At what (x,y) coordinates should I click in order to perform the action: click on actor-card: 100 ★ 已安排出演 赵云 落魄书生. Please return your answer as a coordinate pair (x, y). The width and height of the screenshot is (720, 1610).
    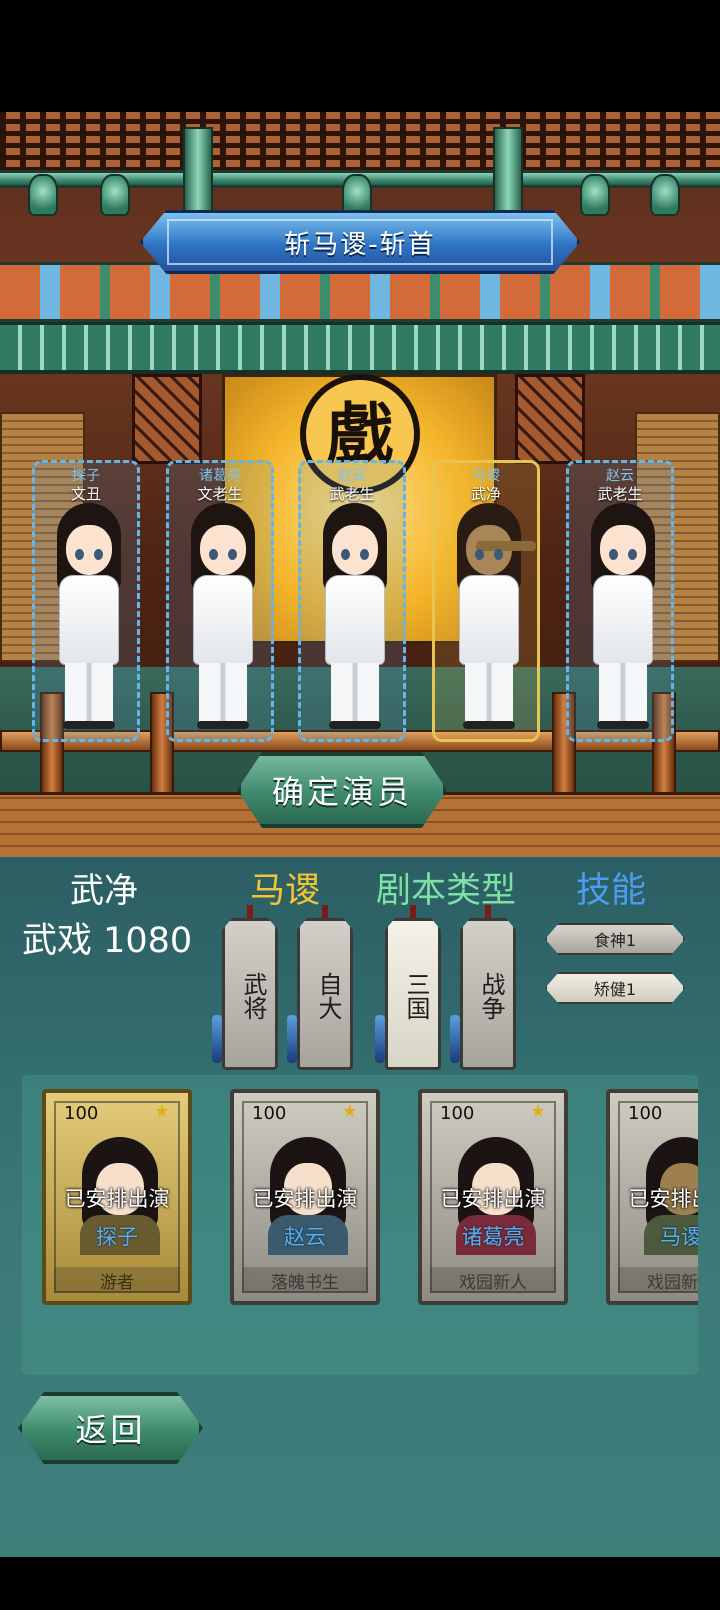
    Looking at the image, I should click on (305, 1197).